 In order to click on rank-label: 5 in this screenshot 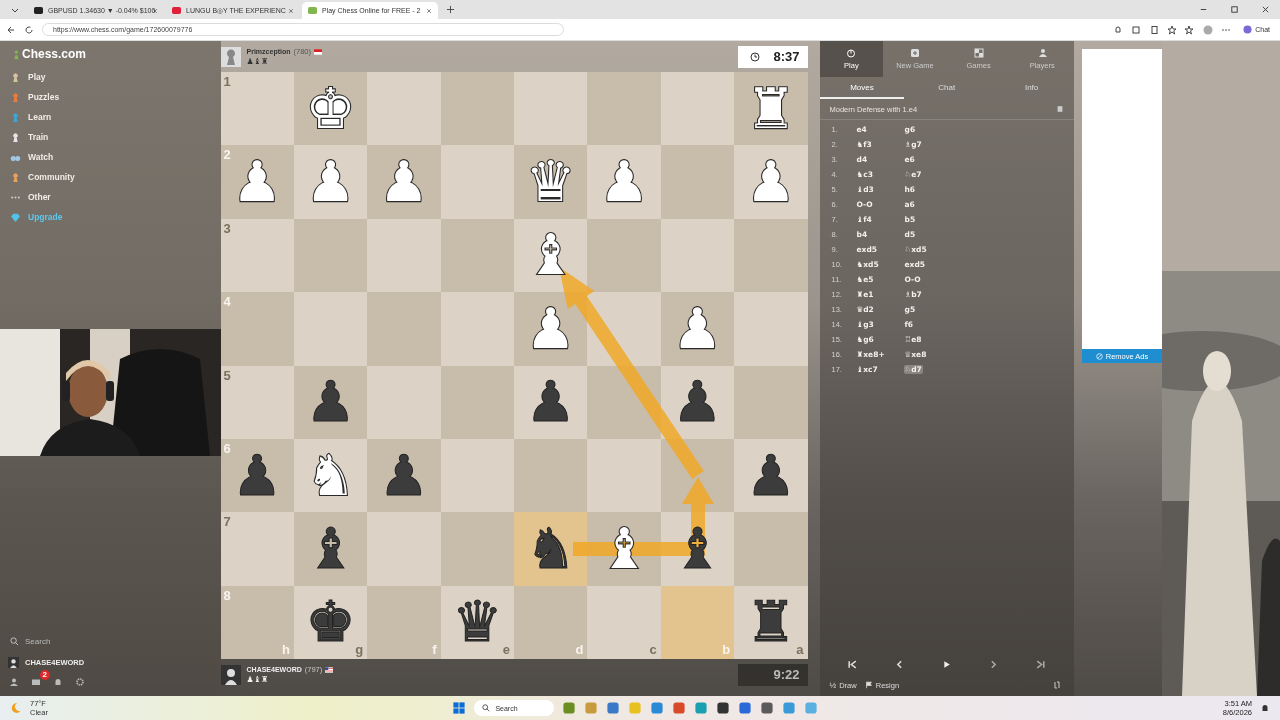, I will do `click(227, 375)`.